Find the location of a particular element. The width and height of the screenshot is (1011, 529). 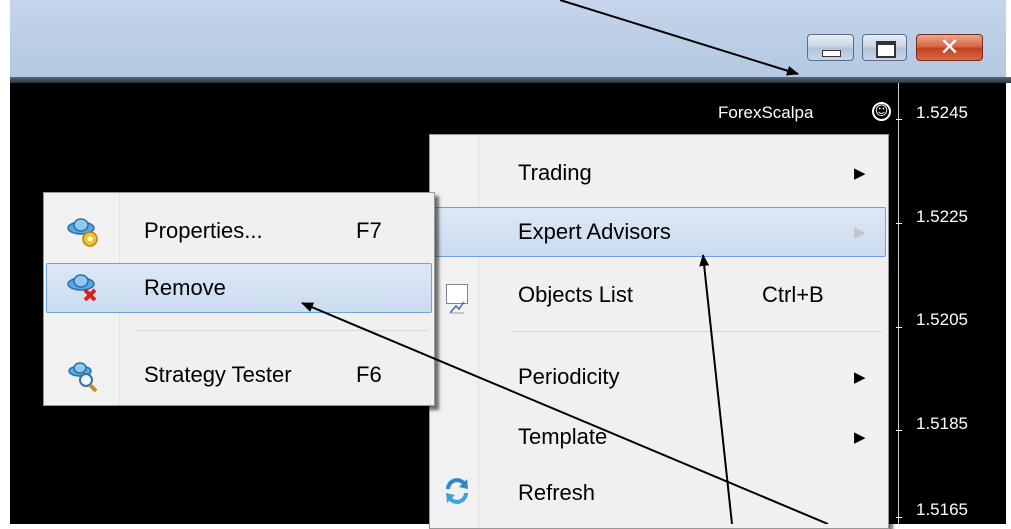

menu-item-trading: Trading ▶ is located at coordinates (659, 174).